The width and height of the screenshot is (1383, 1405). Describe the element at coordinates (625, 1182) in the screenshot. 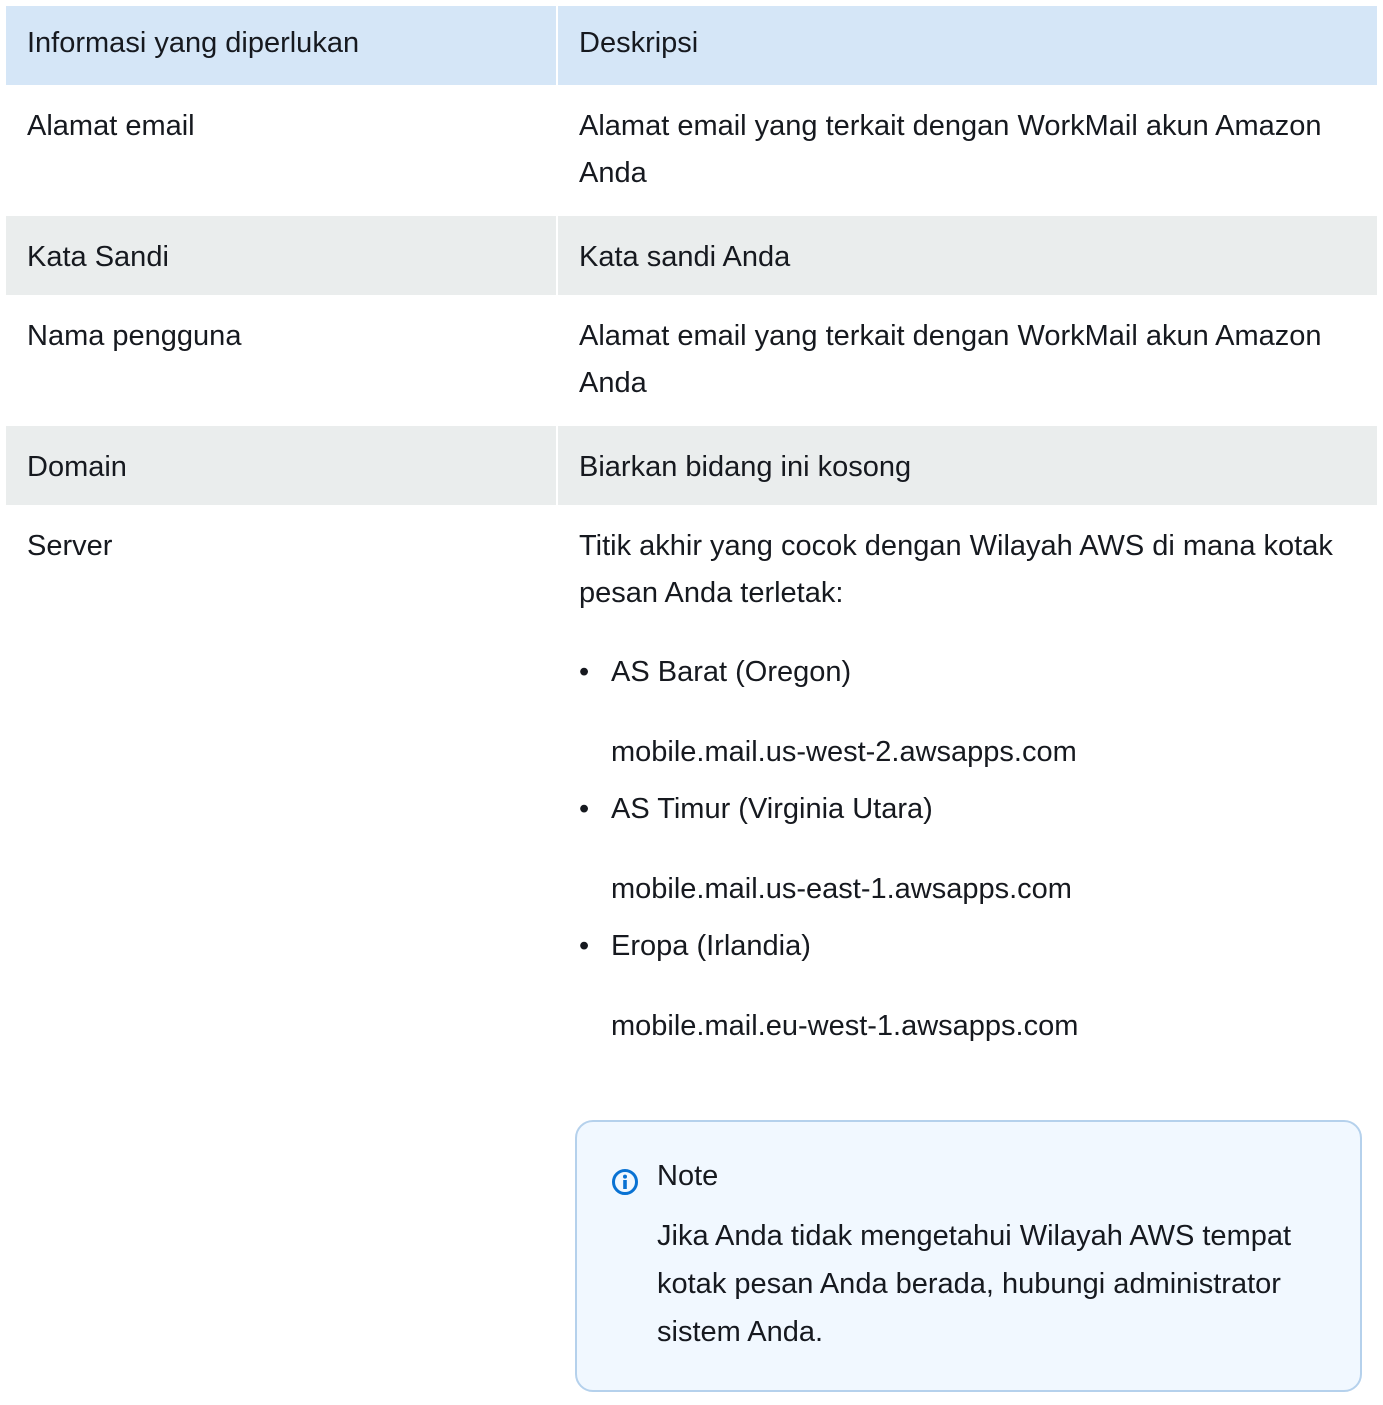

I see `info-icon` at that location.